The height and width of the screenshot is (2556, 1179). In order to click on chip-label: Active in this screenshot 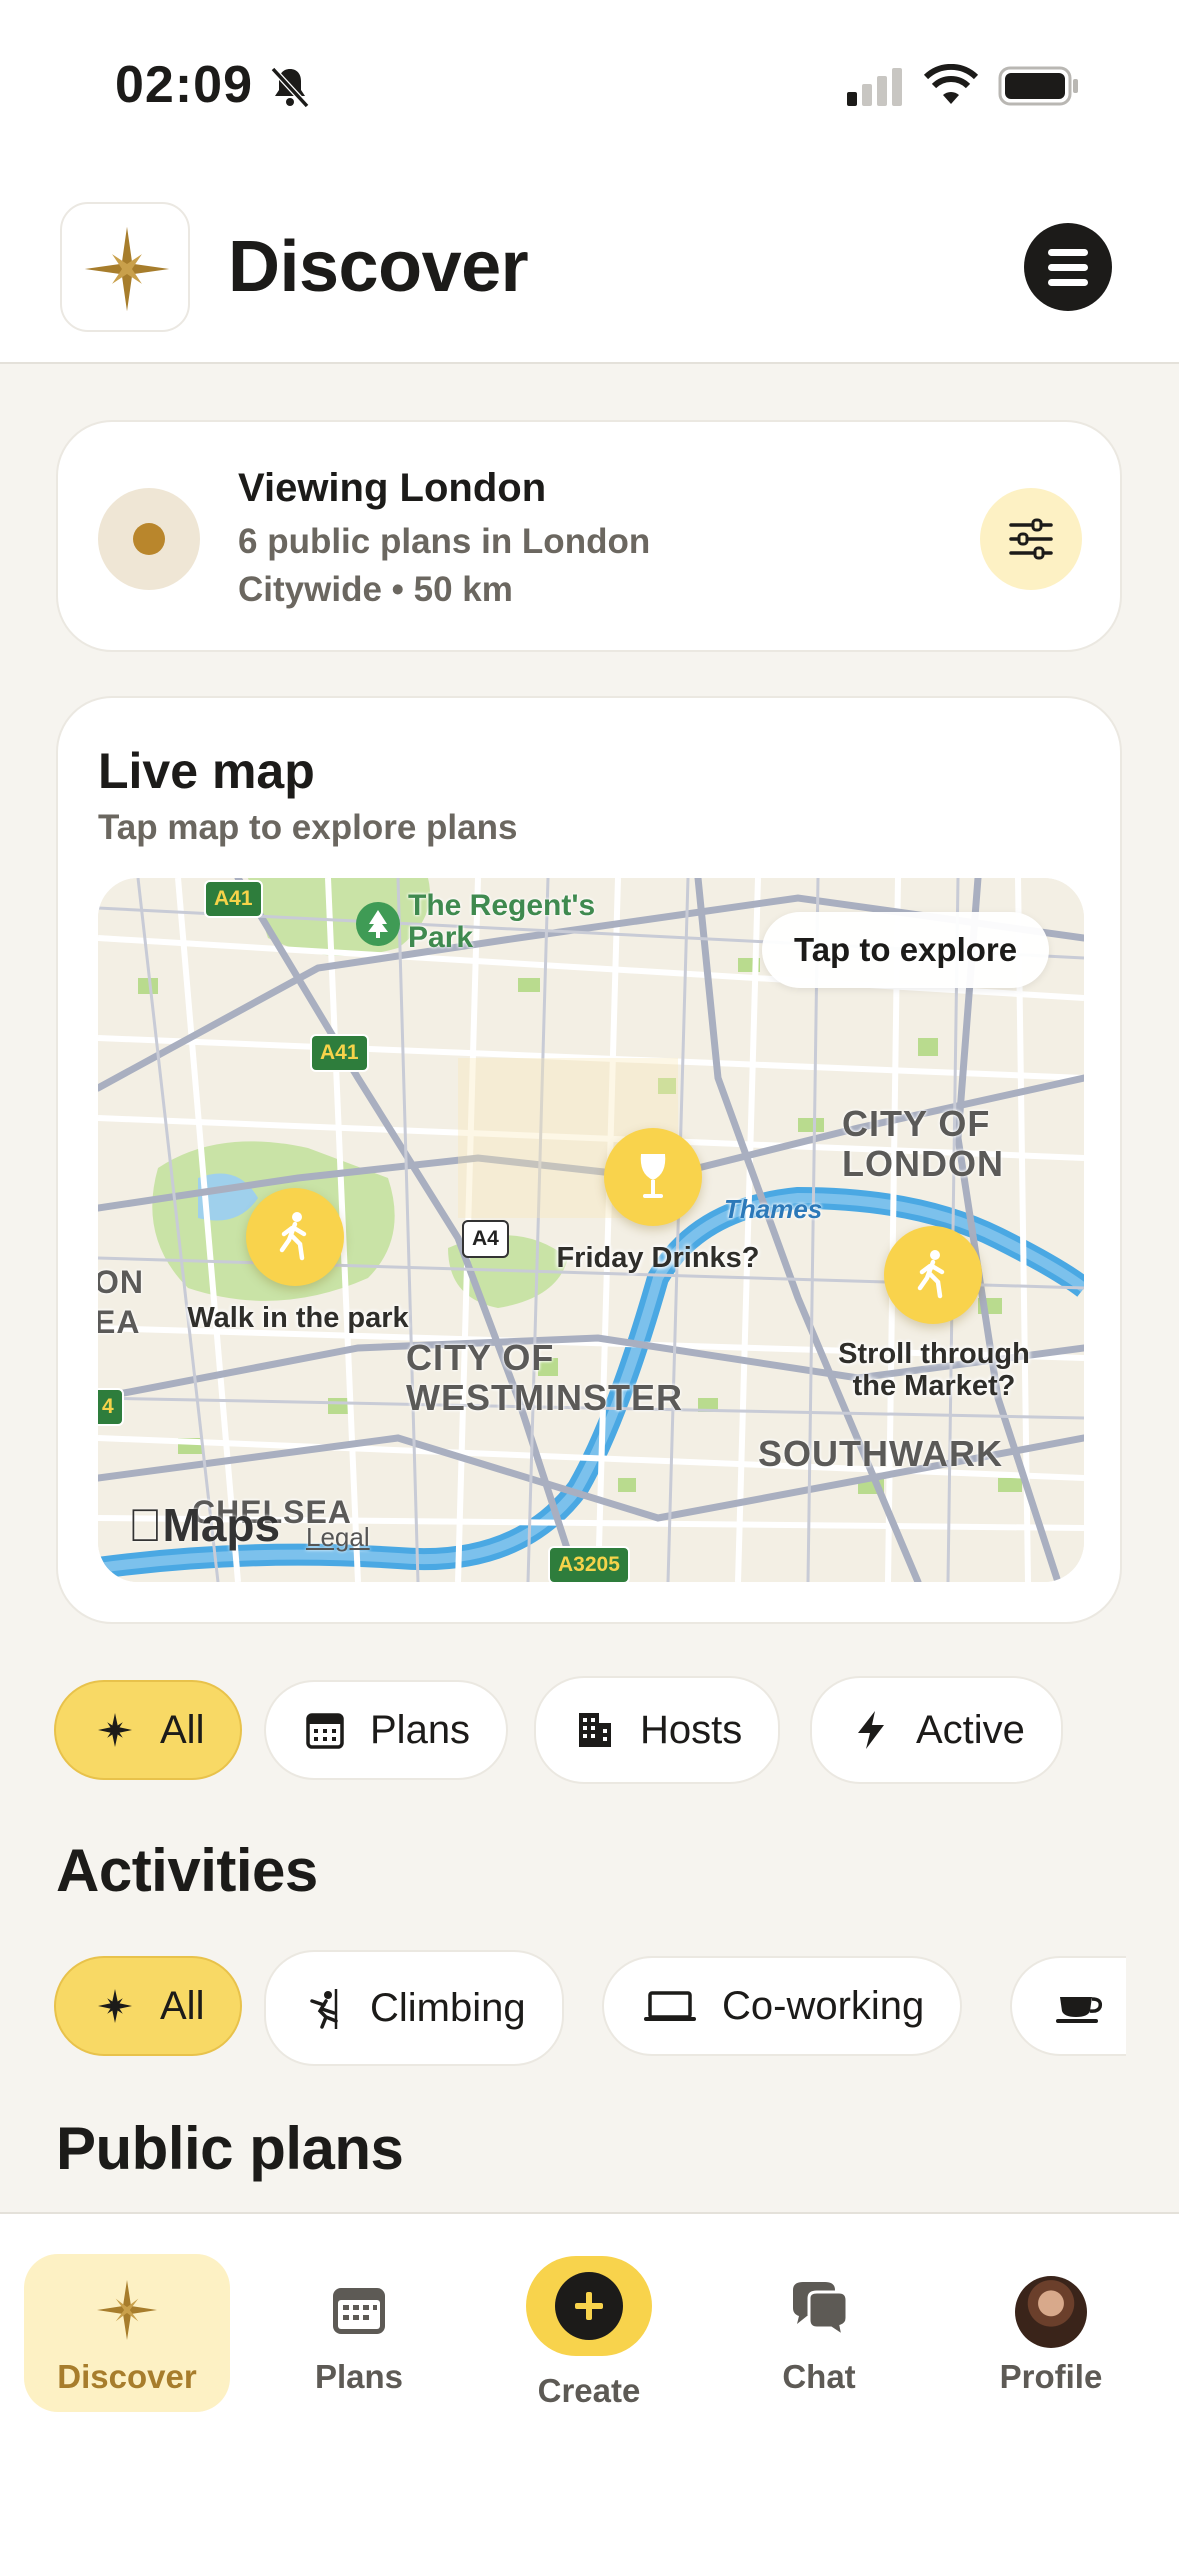, I will do `click(970, 1729)`.